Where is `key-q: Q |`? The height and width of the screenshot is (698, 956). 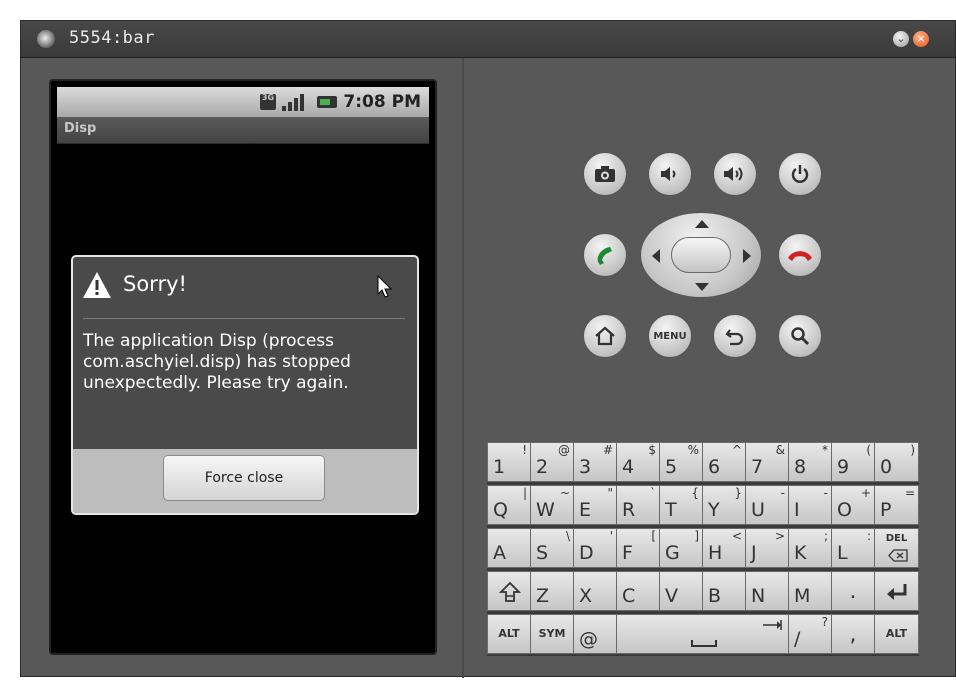 key-q: Q | is located at coordinates (509, 505).